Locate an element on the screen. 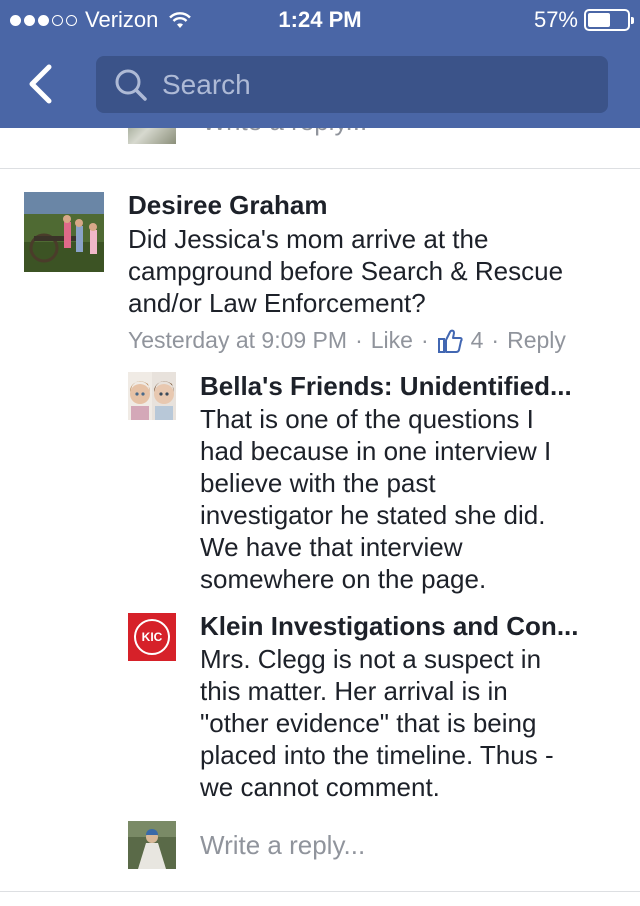  kic-logo-text: KIC is located at coordinates (152, 637).